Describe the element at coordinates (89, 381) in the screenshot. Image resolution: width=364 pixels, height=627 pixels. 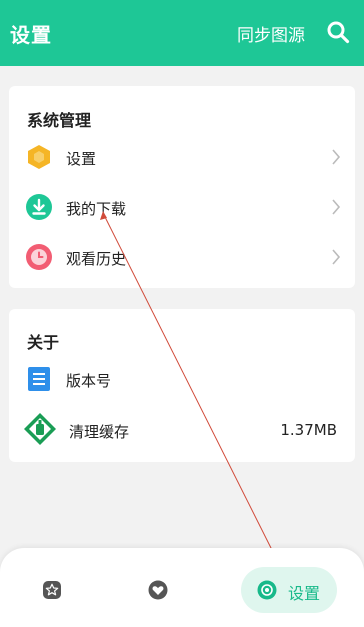
I see `menu-item-label: 版本号` at that location.